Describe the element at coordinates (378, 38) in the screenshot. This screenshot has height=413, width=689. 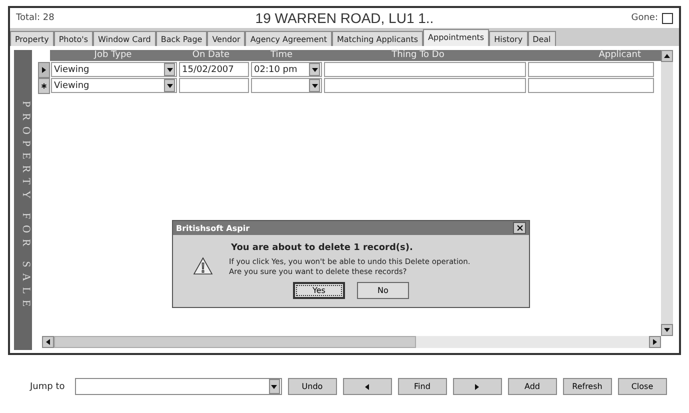
I see `tab: Matching Applicants` at that location.